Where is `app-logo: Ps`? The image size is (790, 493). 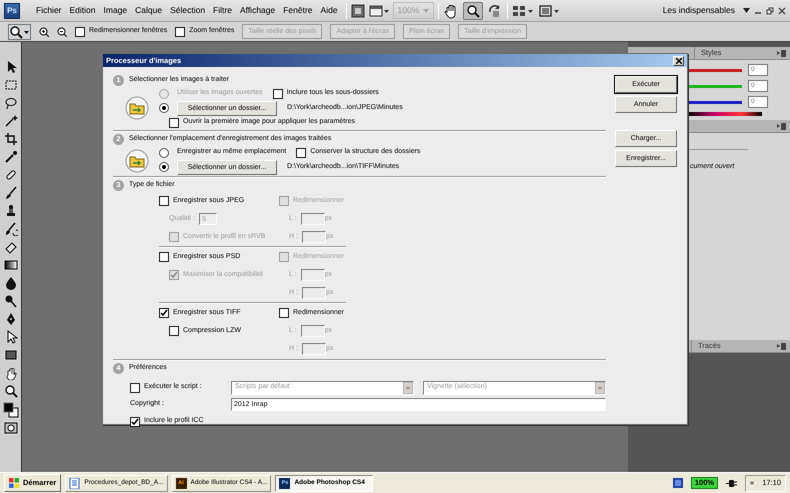 app-logo: Ps is located at coordinates (12, 10).